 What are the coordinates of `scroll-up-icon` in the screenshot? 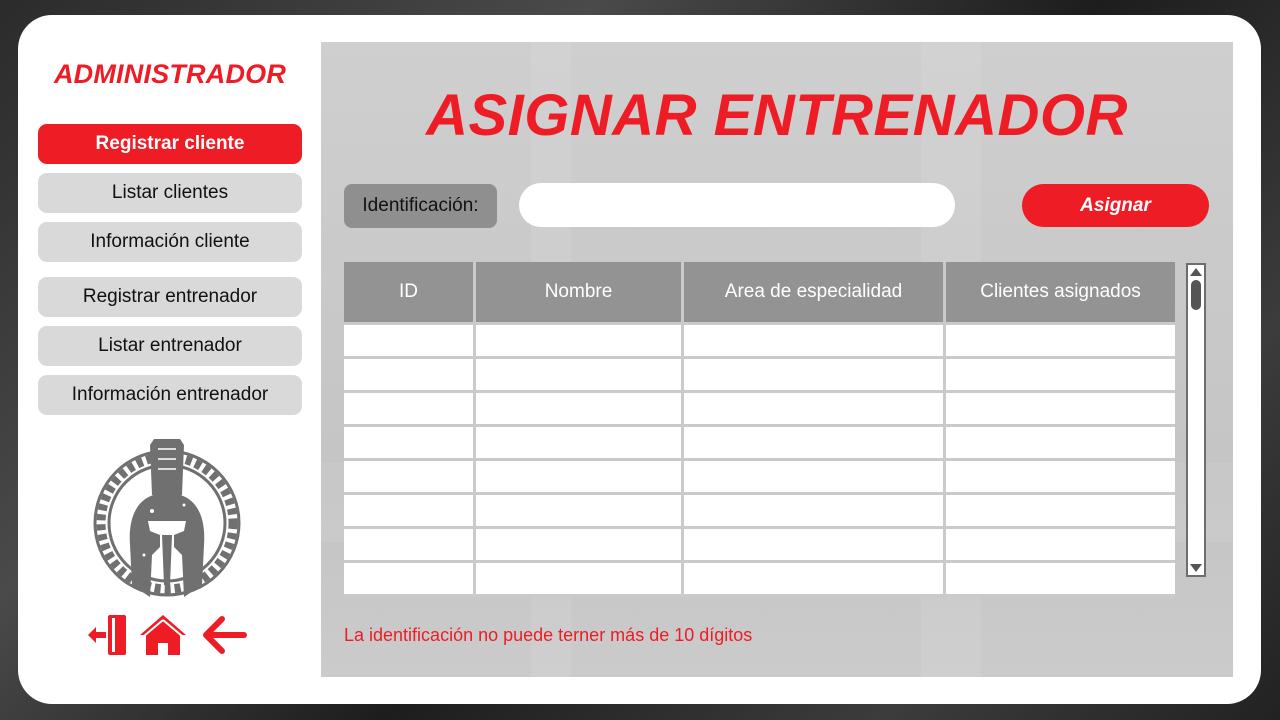 It's located at (1196, 272).